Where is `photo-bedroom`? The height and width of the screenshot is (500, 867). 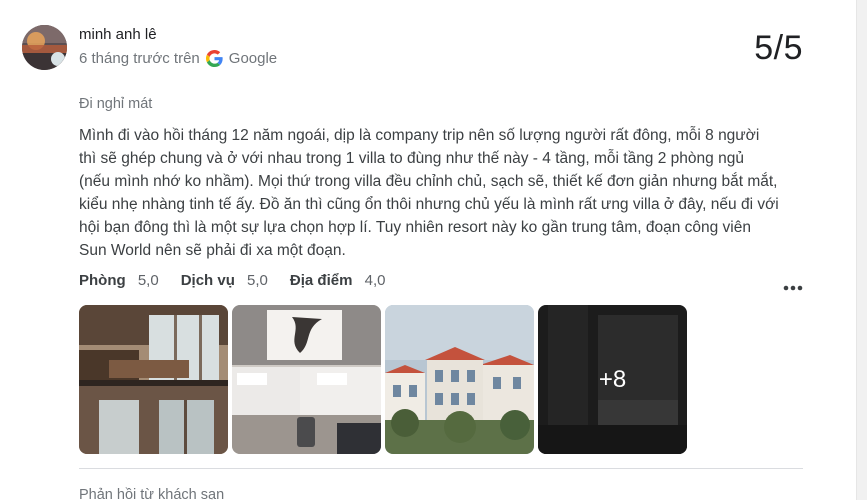
photo-bedroom is located at coordinates (306, 379).